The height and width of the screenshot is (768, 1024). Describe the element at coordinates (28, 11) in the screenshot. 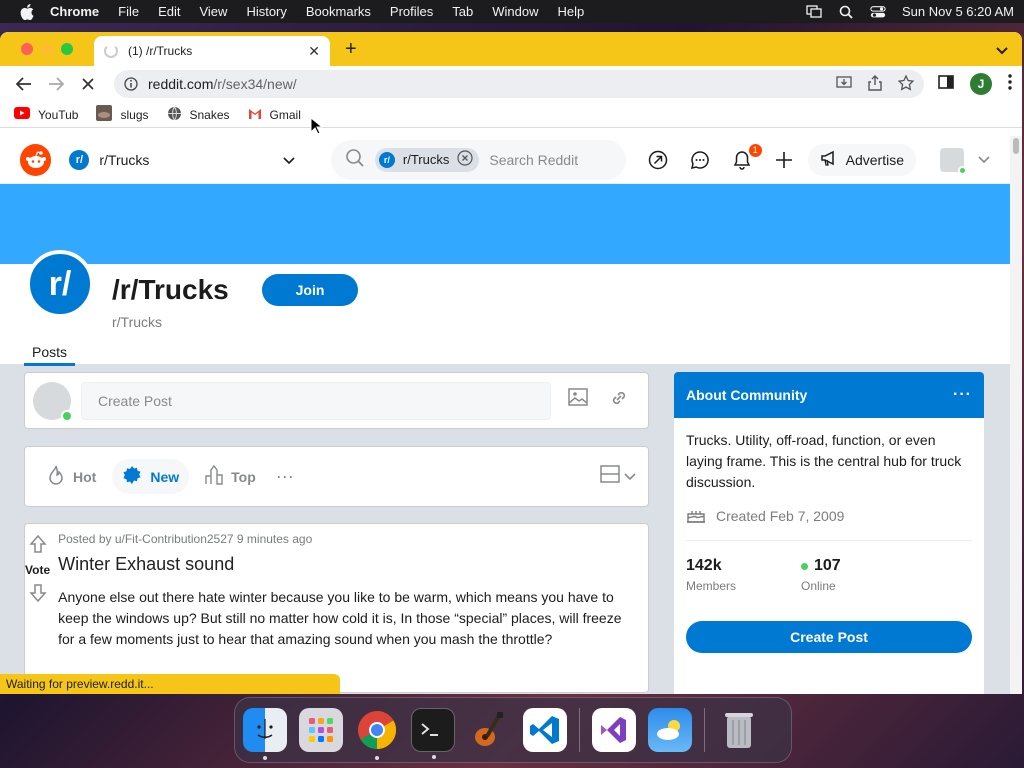

I see `apple-icon` at that location.